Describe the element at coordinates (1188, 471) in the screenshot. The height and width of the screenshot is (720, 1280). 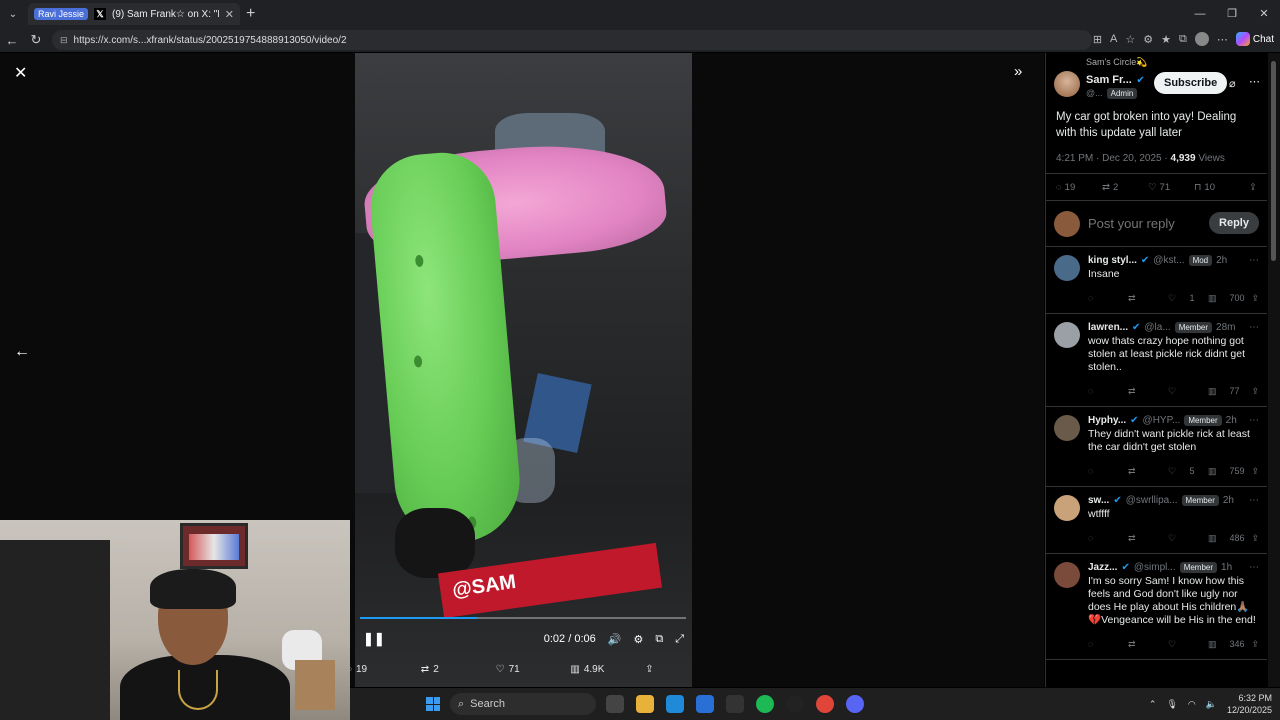
I see `reply-like-action: ♡ 5` at that location.